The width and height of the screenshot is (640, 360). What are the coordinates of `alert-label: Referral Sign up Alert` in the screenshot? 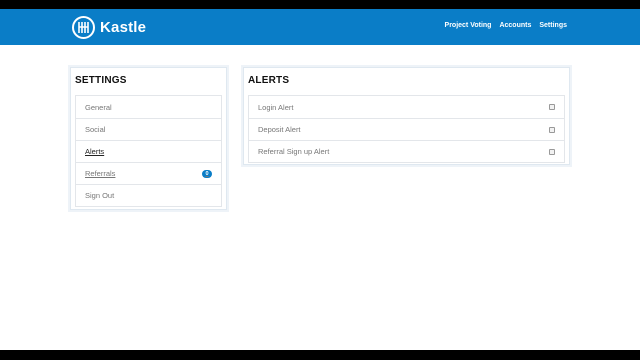 It's located at (294, 151).